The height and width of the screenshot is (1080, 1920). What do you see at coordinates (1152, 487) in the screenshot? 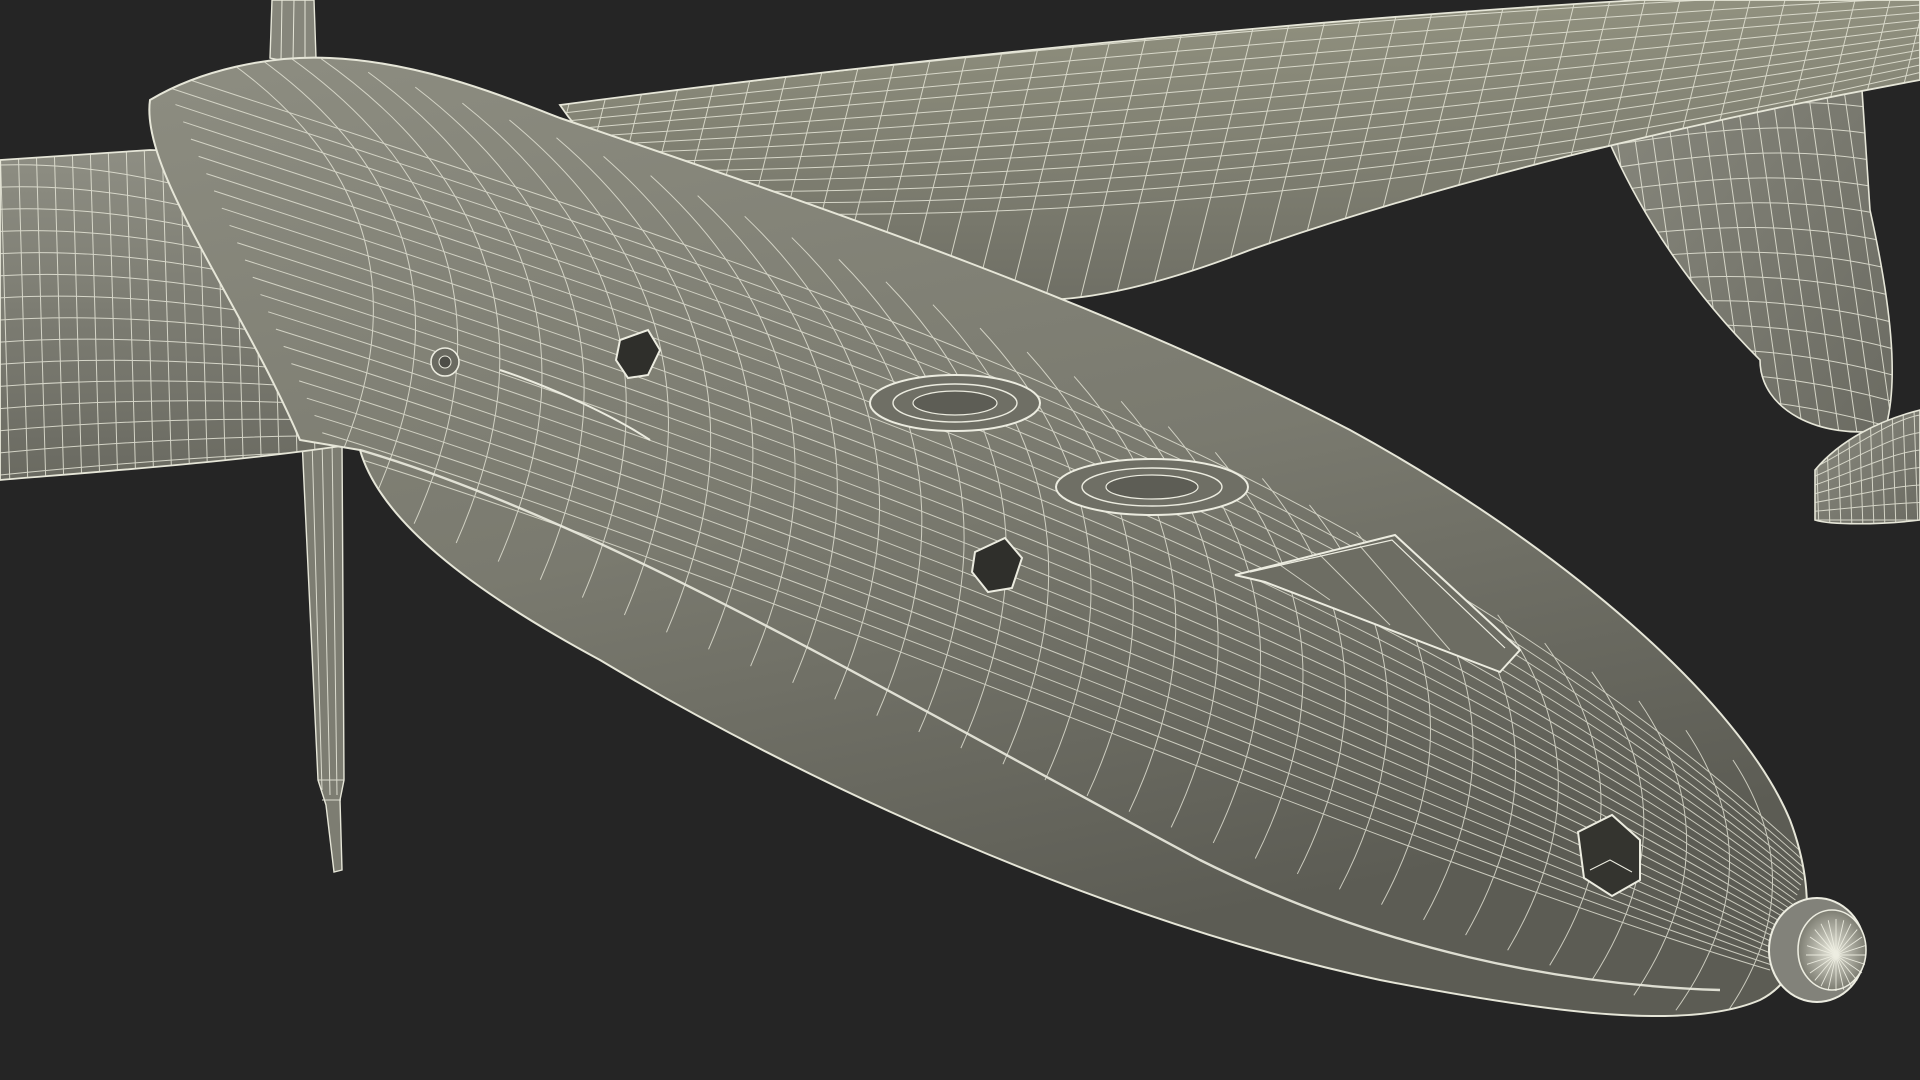
I see `top-port-front` at bounding box center [1152, 487].